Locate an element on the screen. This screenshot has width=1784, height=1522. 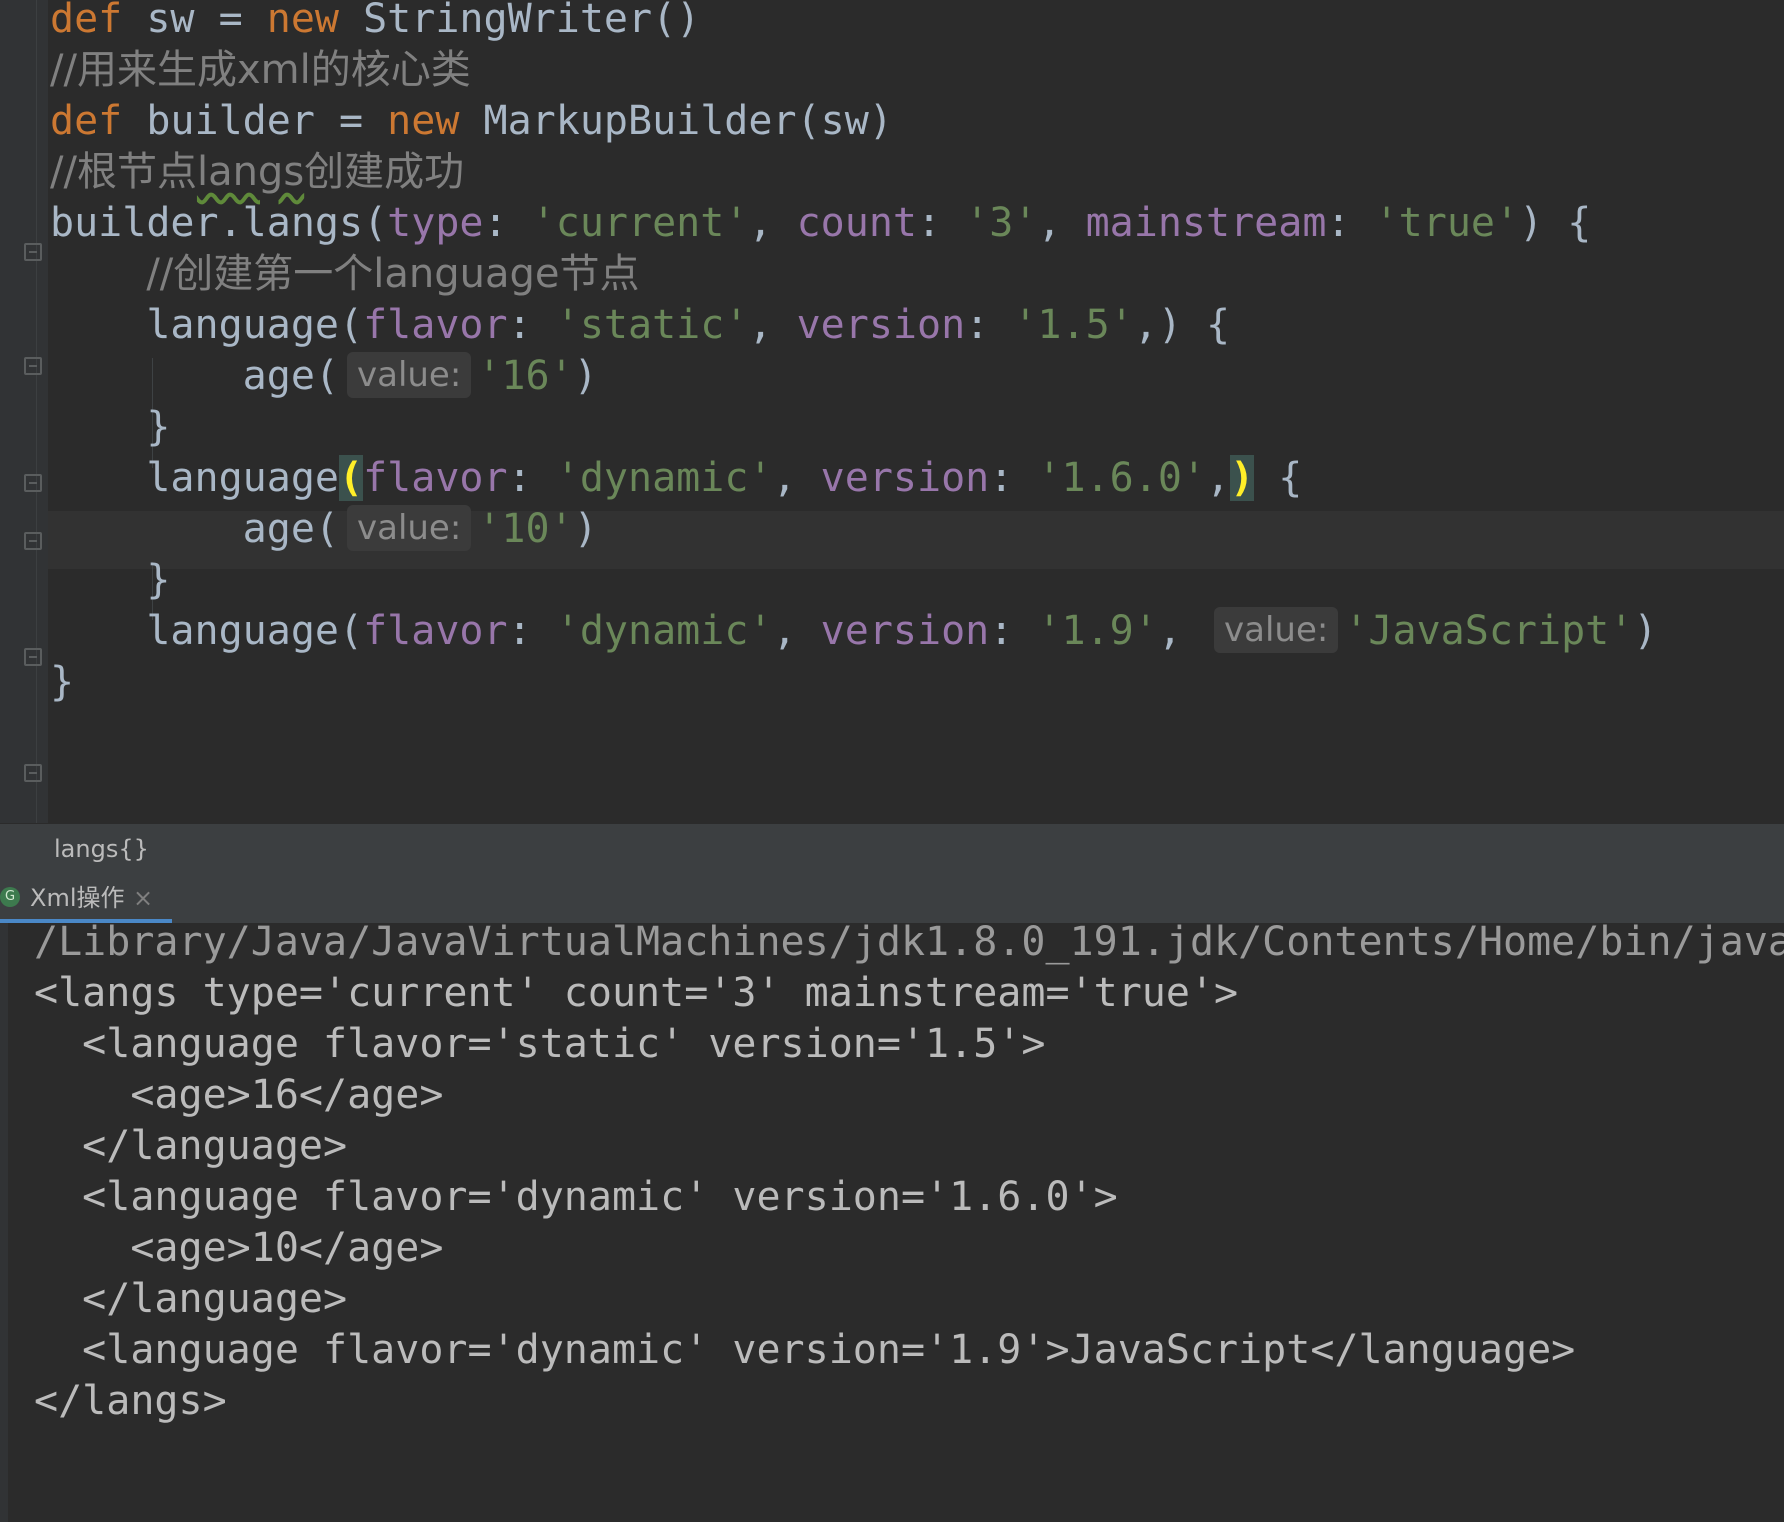
code-token: '1.5' is located at coordinates (1073, 325).